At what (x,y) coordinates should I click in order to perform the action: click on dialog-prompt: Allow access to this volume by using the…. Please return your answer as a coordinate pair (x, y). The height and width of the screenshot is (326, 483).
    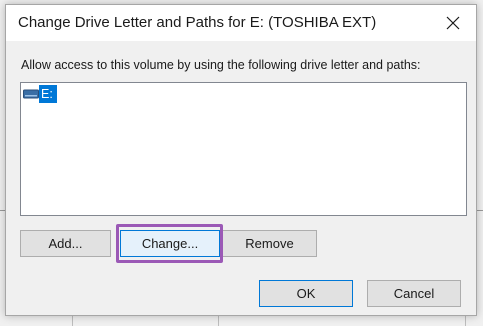
    Looking at the image, I should click on (221, 65).